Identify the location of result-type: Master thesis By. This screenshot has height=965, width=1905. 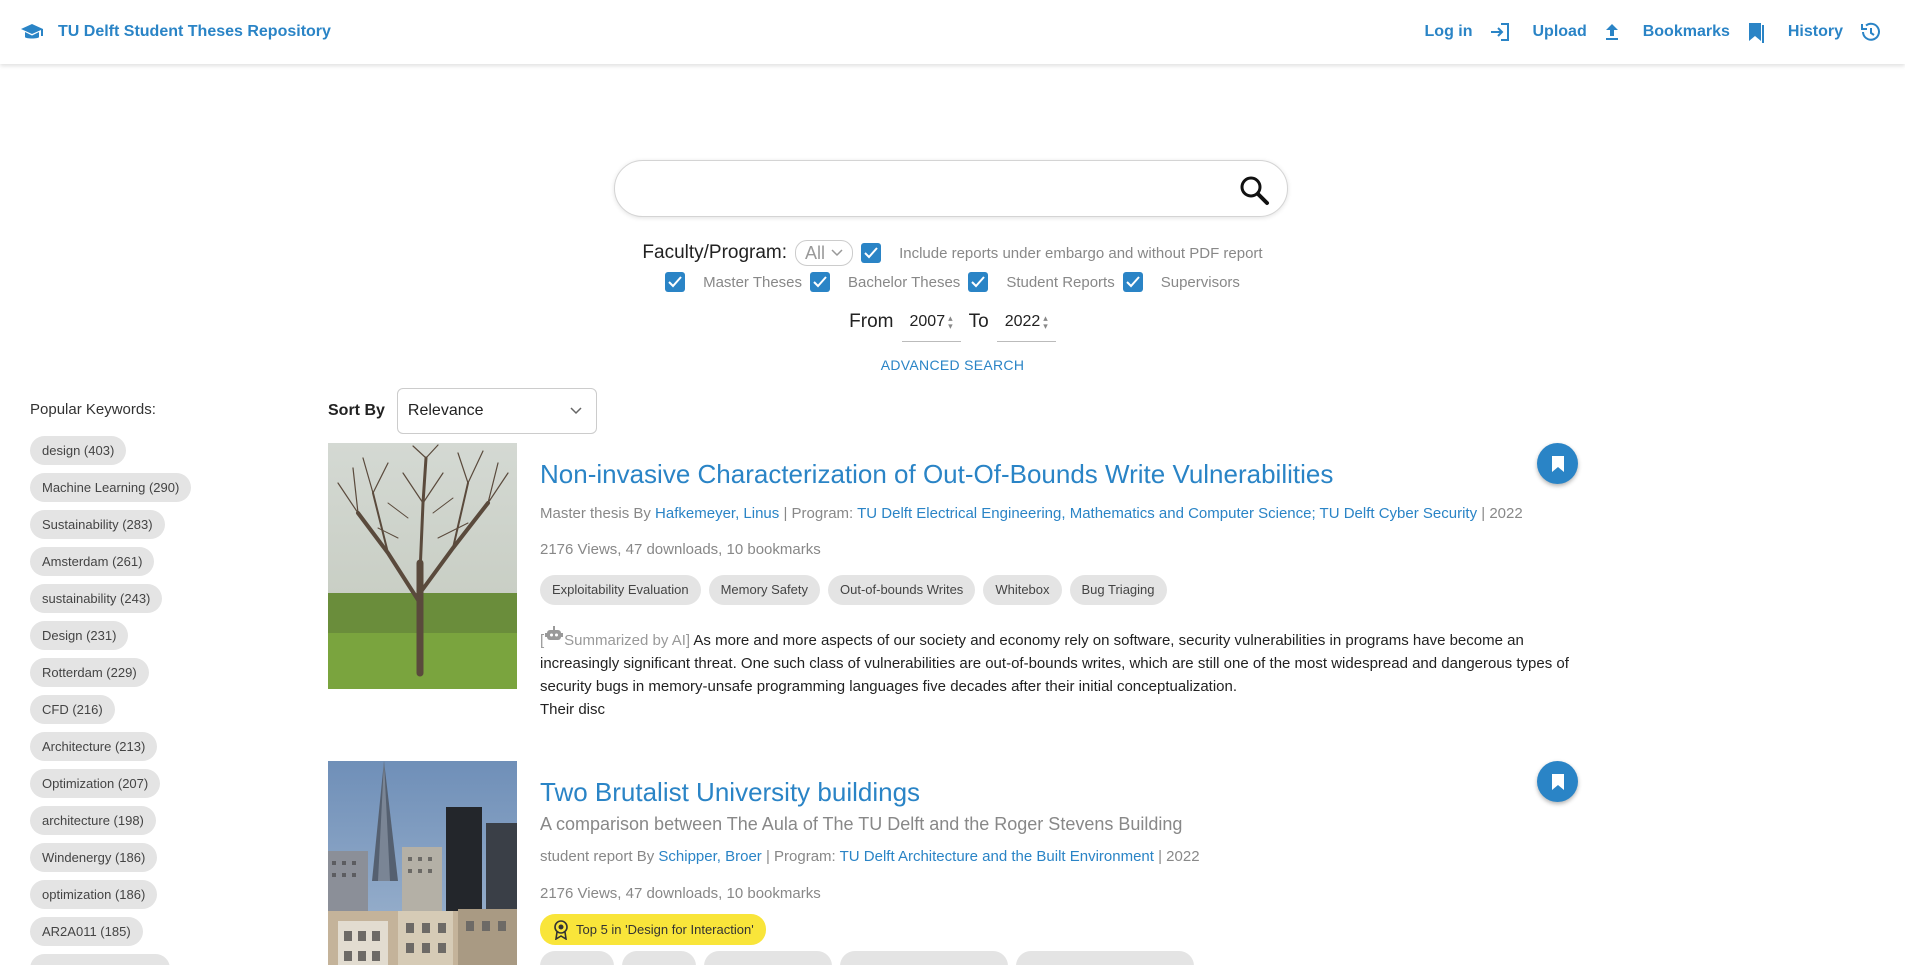
(595, 513).